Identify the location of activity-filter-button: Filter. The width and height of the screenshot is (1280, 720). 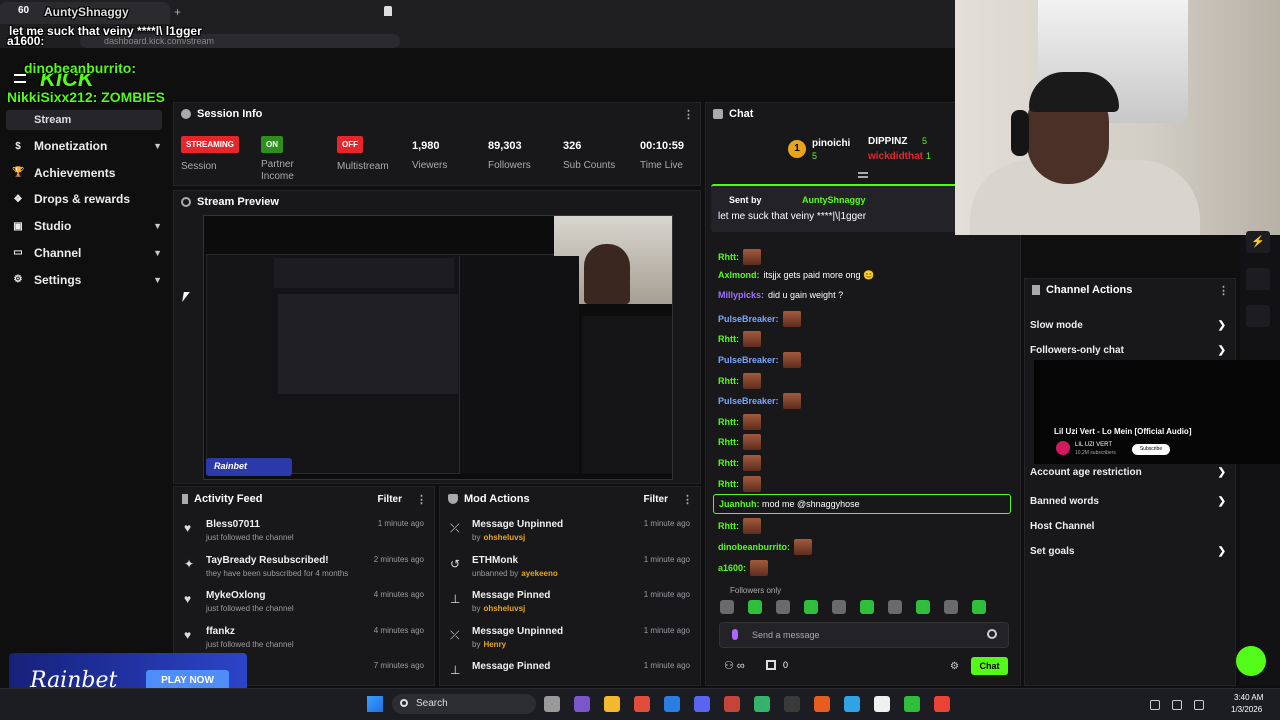
(390, 499).